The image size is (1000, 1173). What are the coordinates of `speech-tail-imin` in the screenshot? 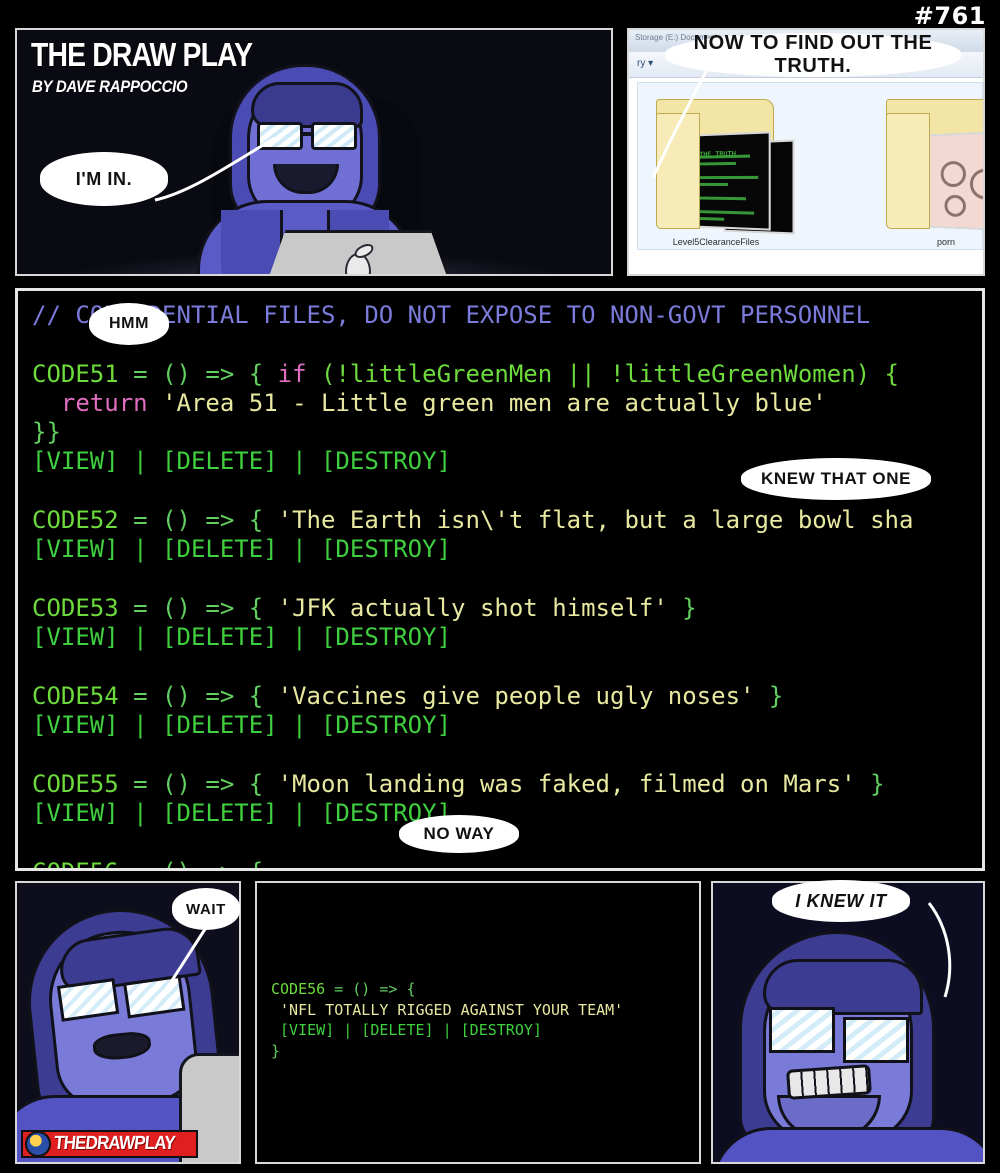 It's located at (215, 169).